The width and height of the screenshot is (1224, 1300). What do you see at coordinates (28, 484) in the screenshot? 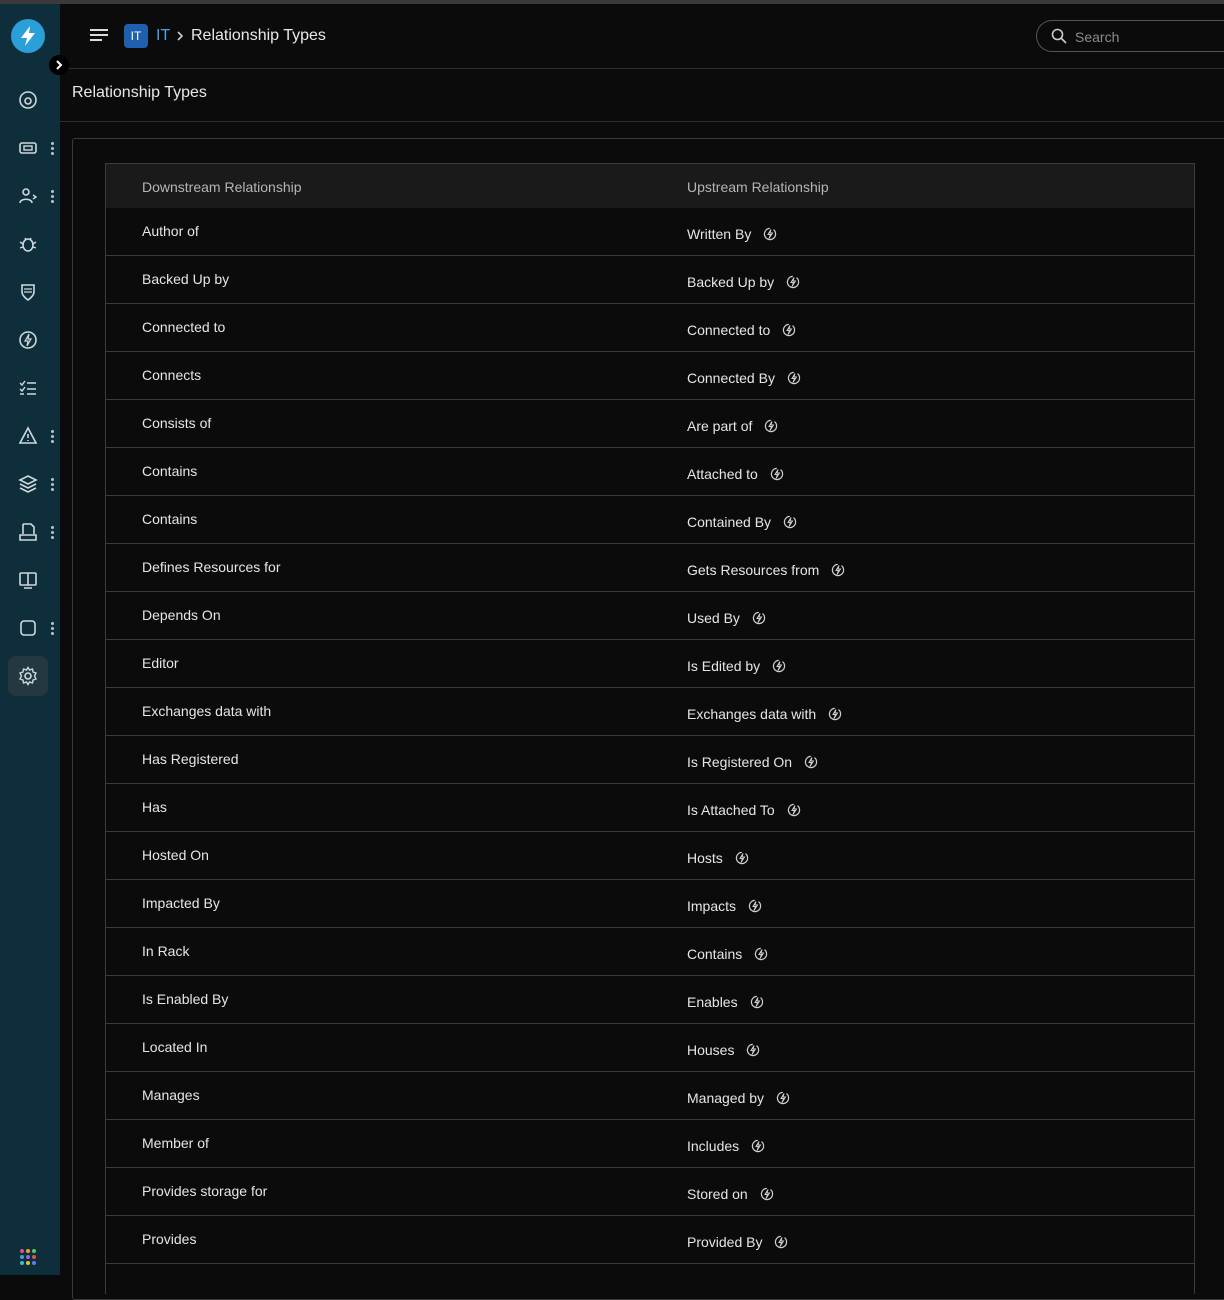
I see `sidebar-item-layers` at bounding box center [28, 484].